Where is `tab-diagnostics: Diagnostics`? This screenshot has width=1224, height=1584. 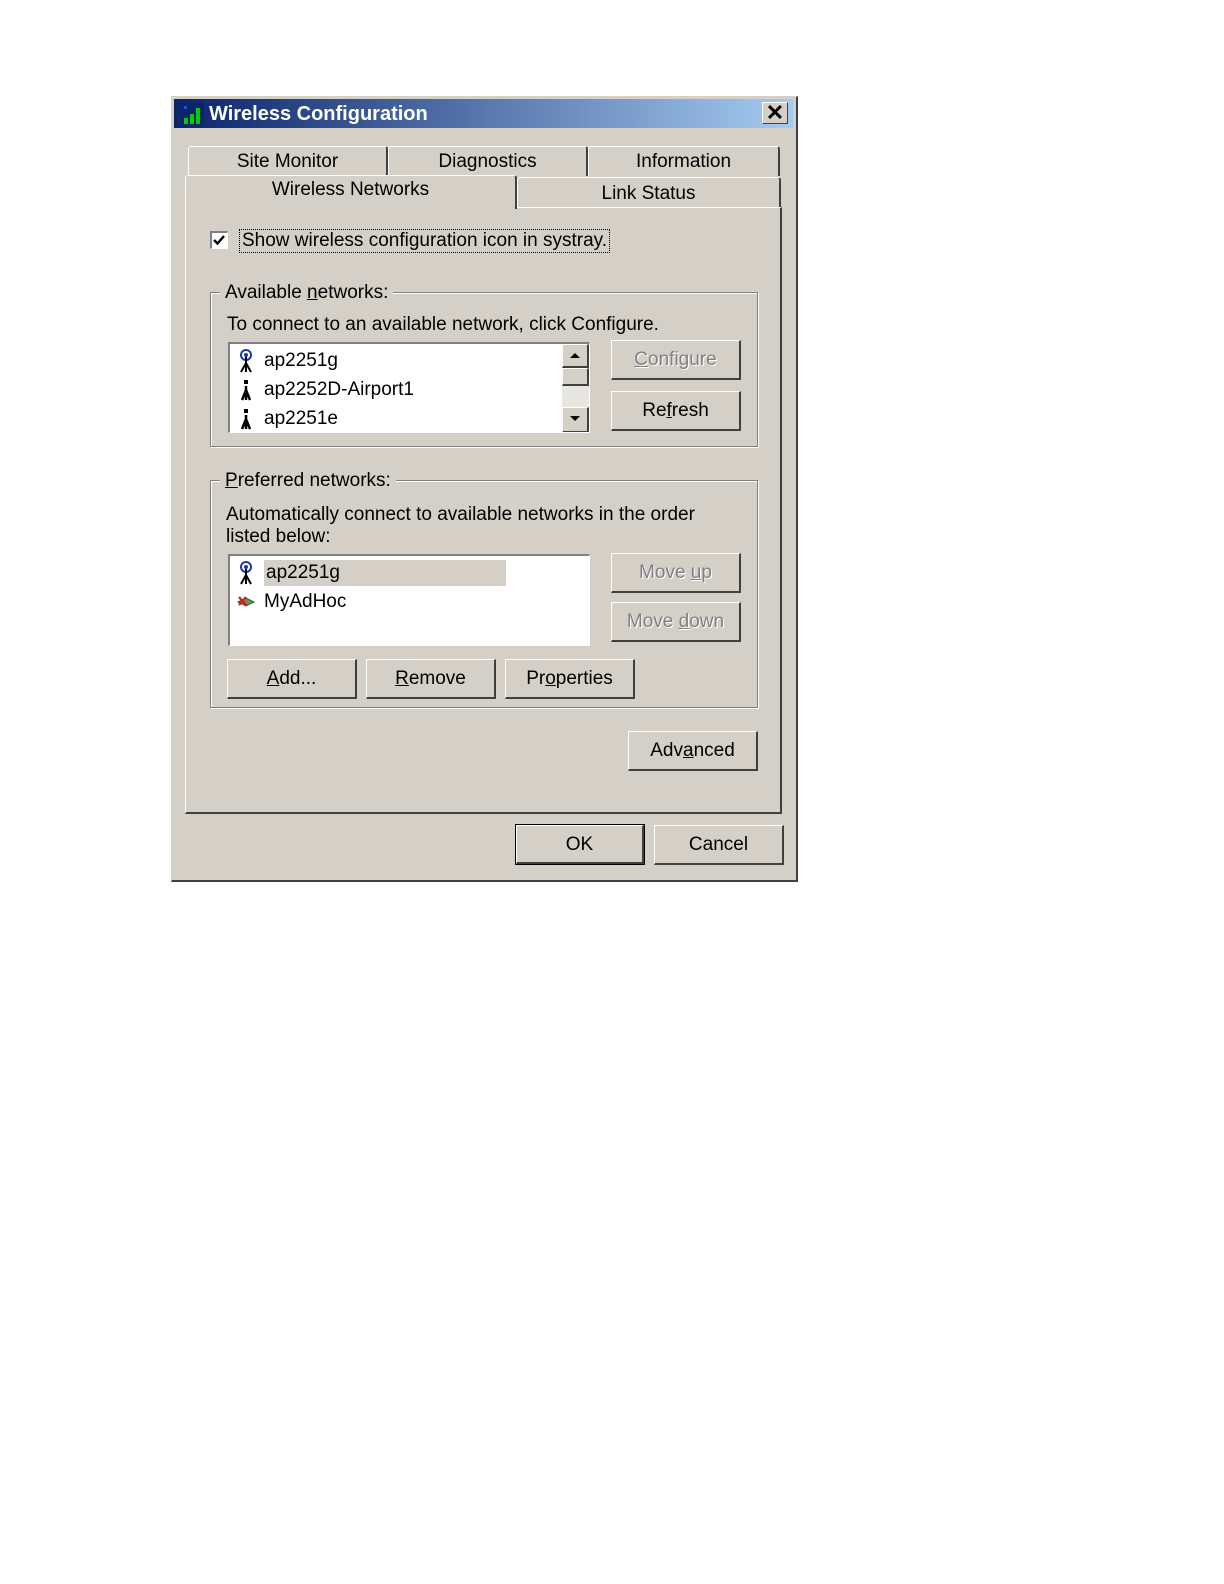 tab-diagnostics: Diagnostics is located at coordinates (488, 161).